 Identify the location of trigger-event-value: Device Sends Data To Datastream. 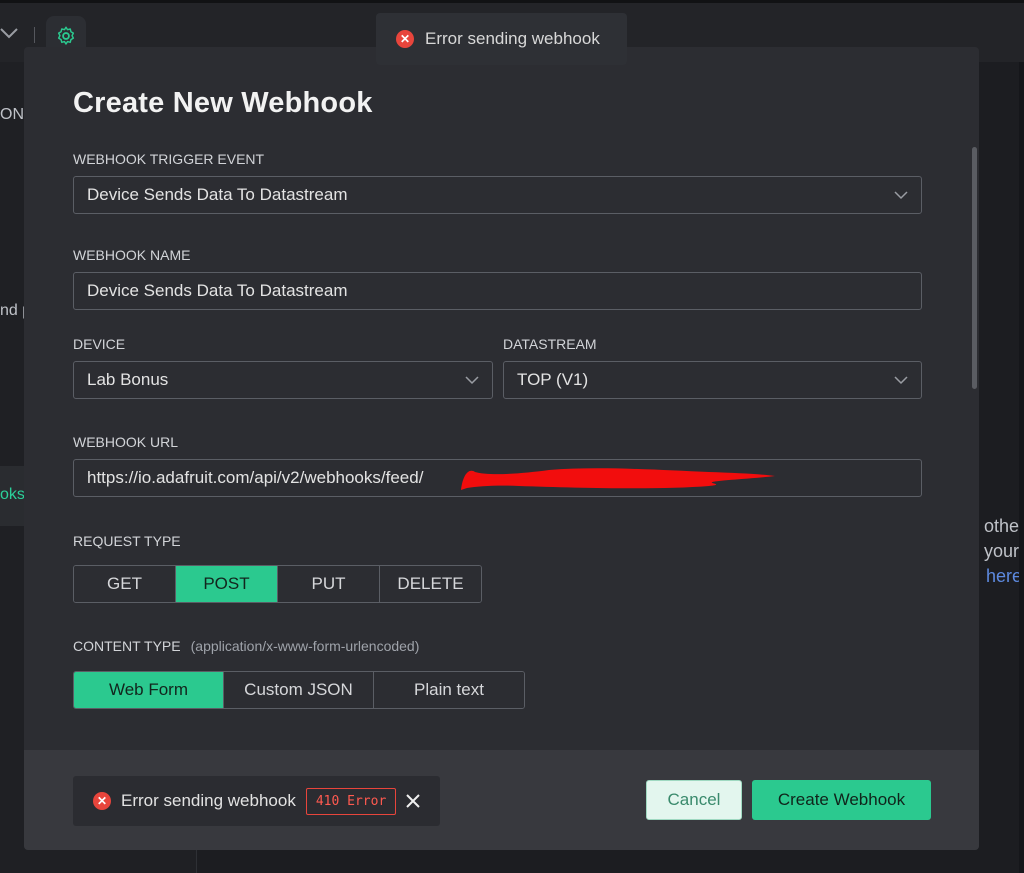
(217, 194).